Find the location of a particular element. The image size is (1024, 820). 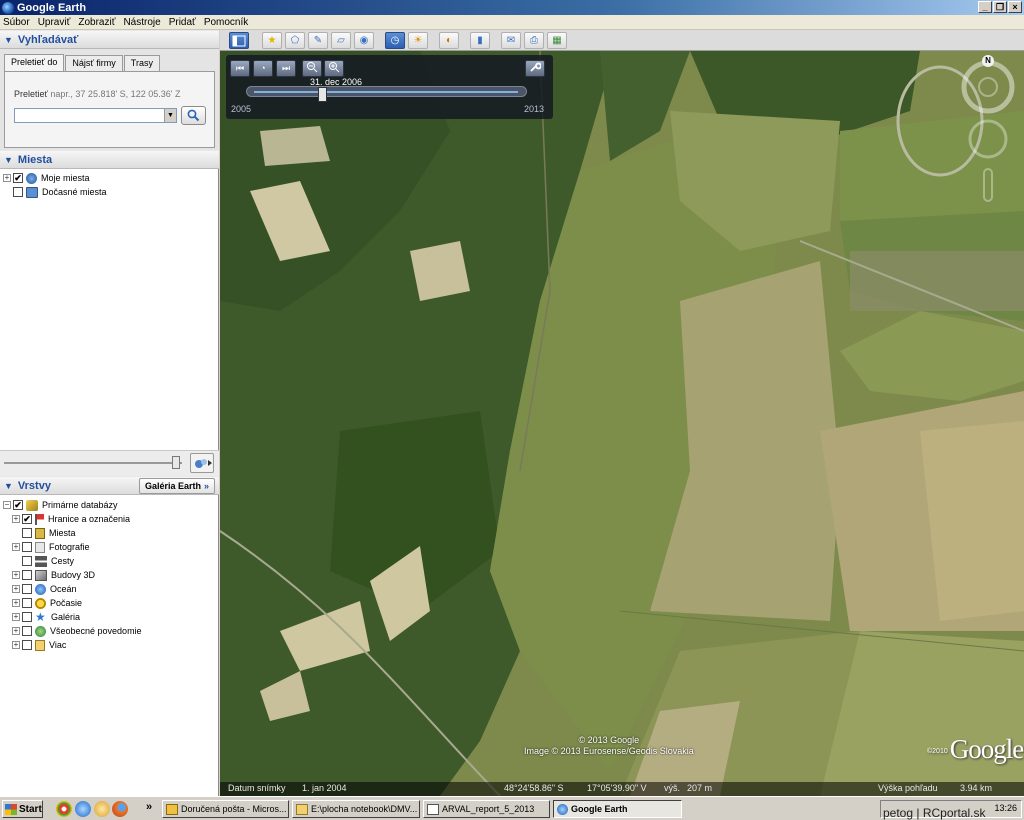

add-polygon-button: ⬠ is located at coordinates (295, 40).